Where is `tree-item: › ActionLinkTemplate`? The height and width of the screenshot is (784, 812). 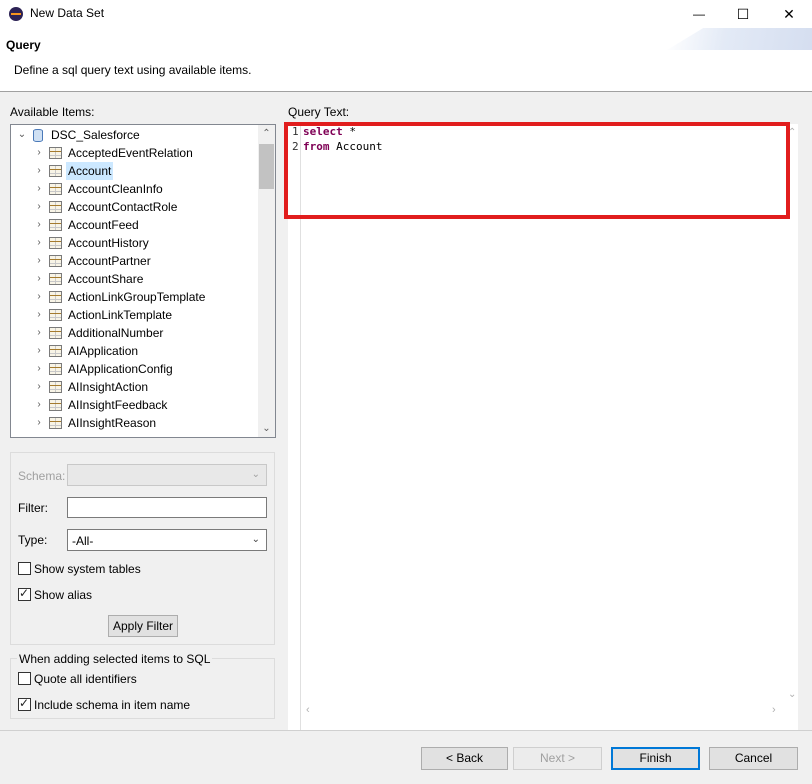 tree-item: › ActionLinkTemplate is located at coordinates (135, 315).